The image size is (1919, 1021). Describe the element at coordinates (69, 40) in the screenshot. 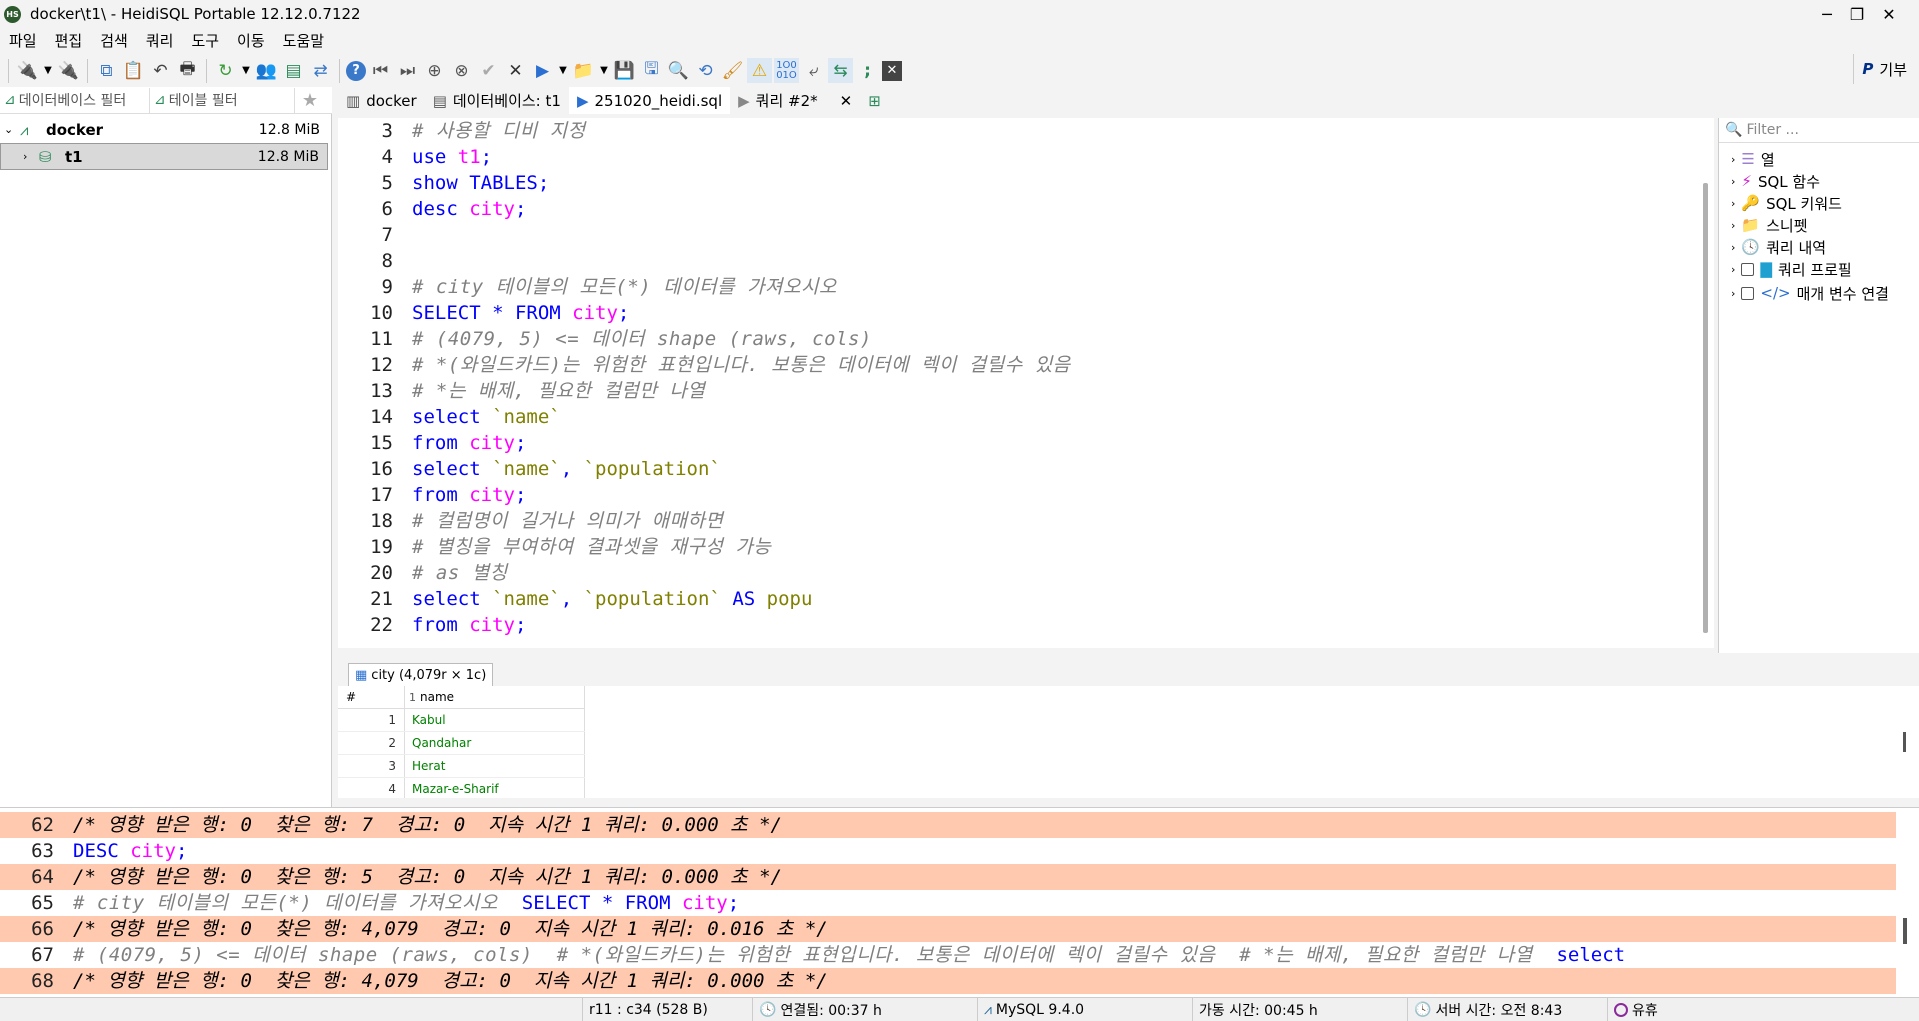

I see `menu-edit: 편집` at that location.